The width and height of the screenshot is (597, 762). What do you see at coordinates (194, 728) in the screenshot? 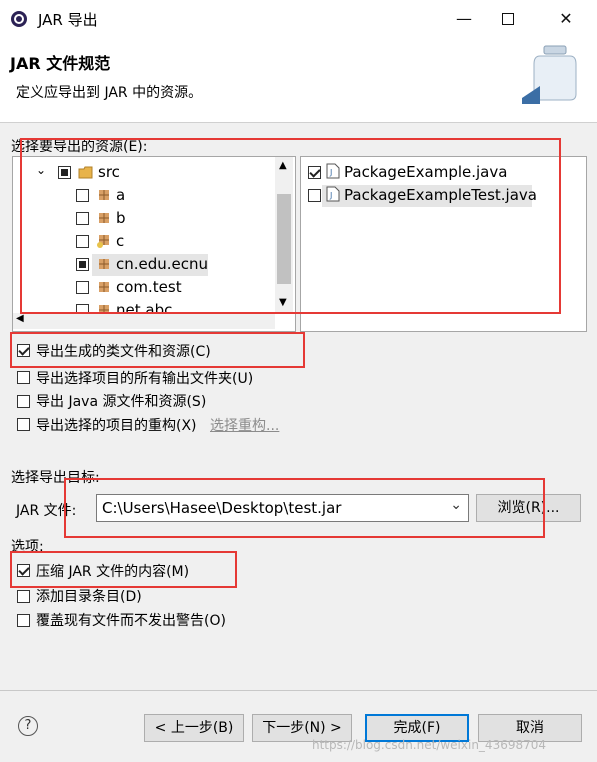
I see `back-button: < 上一步(B)` at bounding box center [194, 728].